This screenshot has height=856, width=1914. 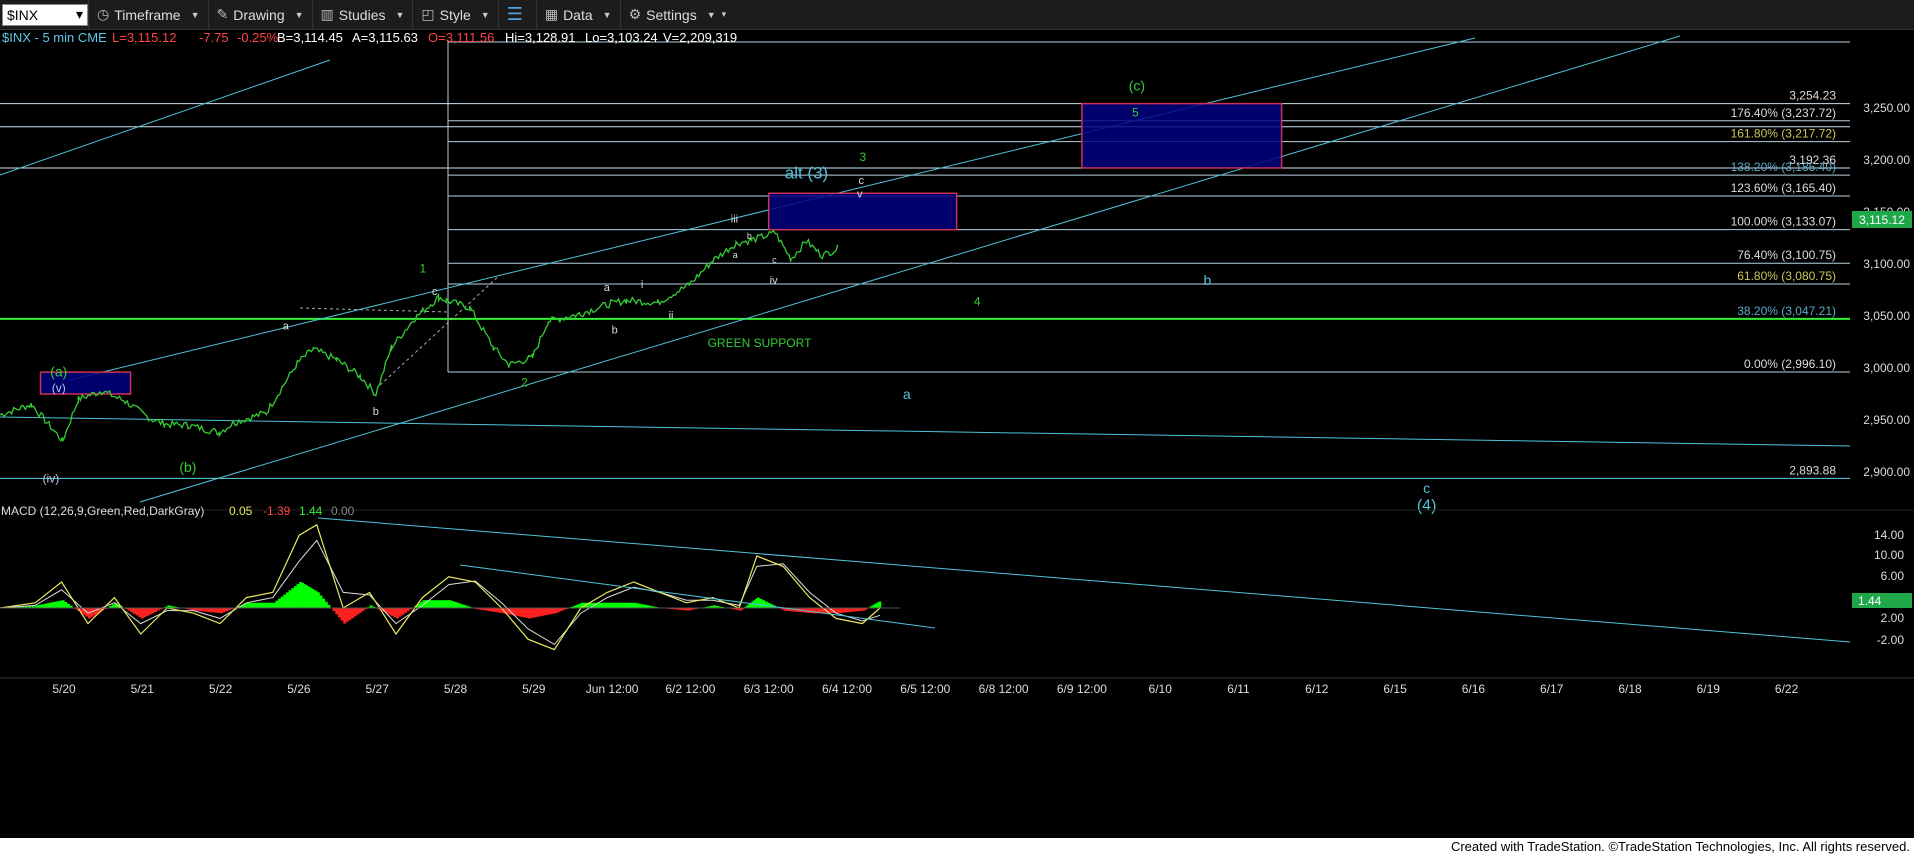 I want to click on wave-label: b, so click(x=749, y=236).